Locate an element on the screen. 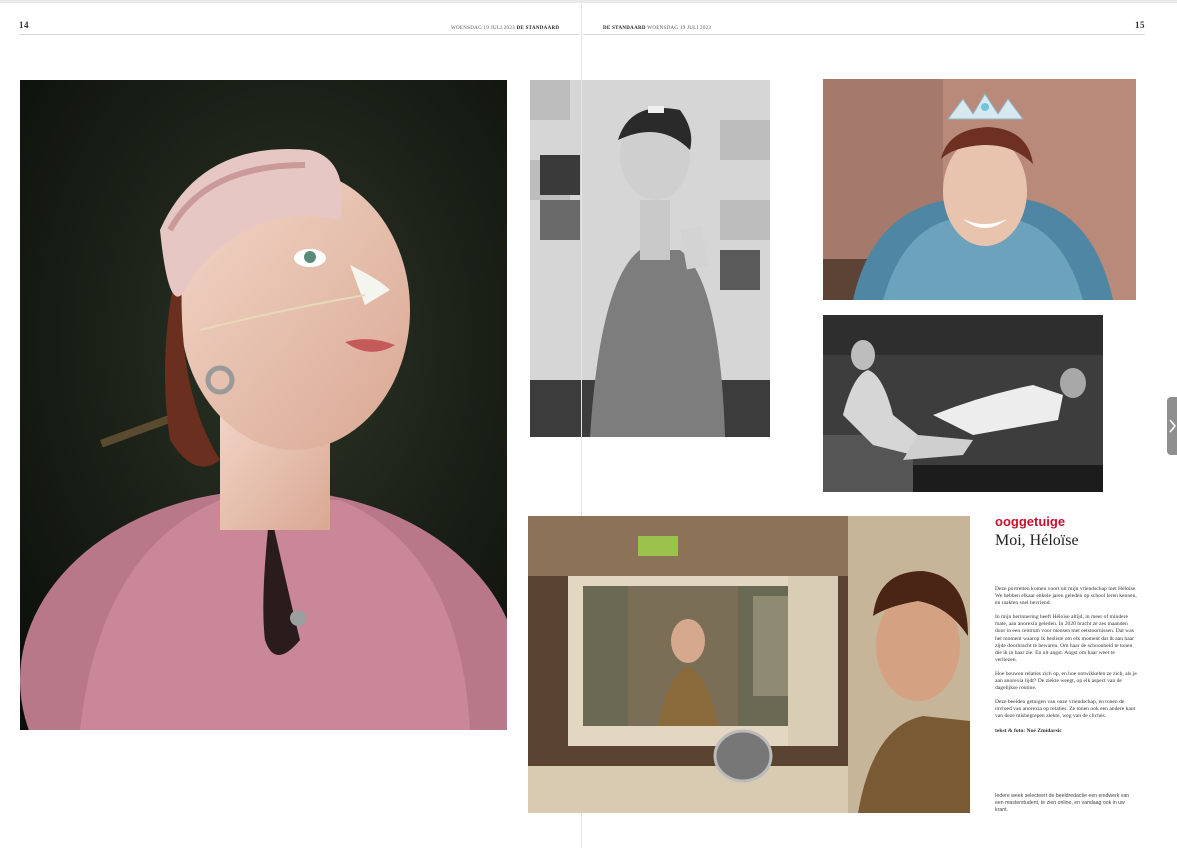 The image size is (1177, 848). right-header-rule is located at coordinates (864, 34).